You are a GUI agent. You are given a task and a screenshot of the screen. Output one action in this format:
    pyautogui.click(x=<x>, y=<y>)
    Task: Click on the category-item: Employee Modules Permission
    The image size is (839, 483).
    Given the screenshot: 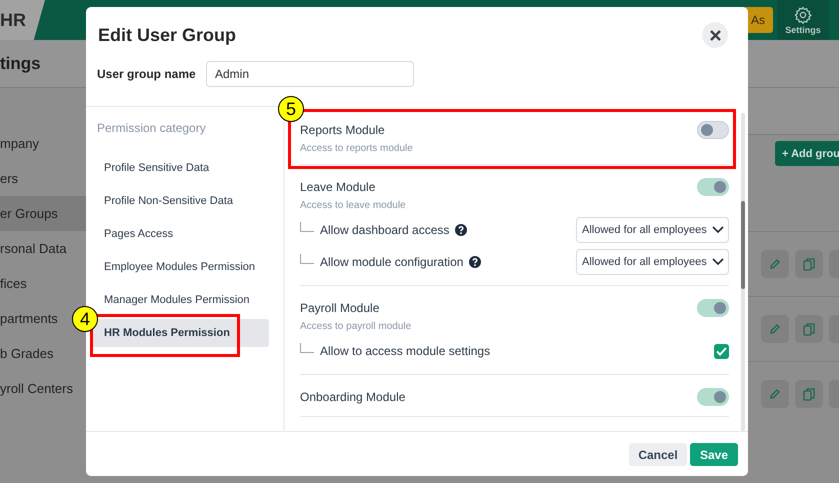 What is the action you would take?
    pyautogui.click(x=179, y=267)
    